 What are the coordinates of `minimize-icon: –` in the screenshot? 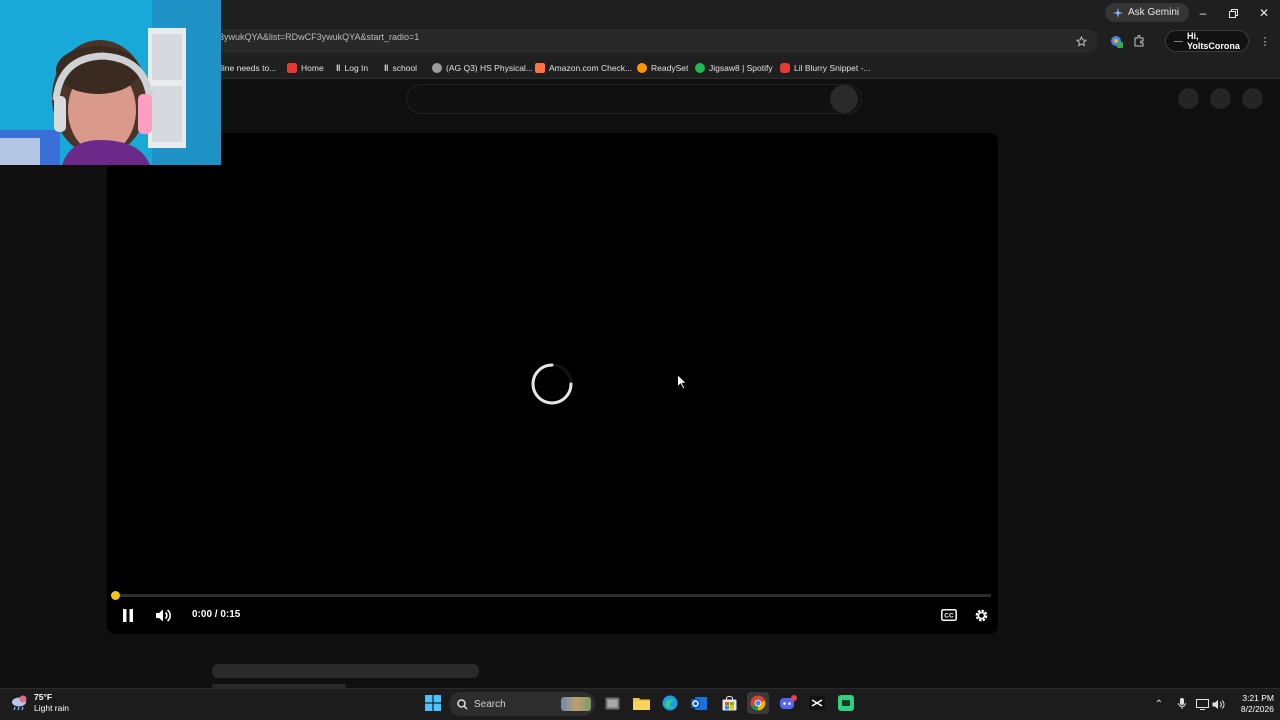 It's located at (1203, 13).